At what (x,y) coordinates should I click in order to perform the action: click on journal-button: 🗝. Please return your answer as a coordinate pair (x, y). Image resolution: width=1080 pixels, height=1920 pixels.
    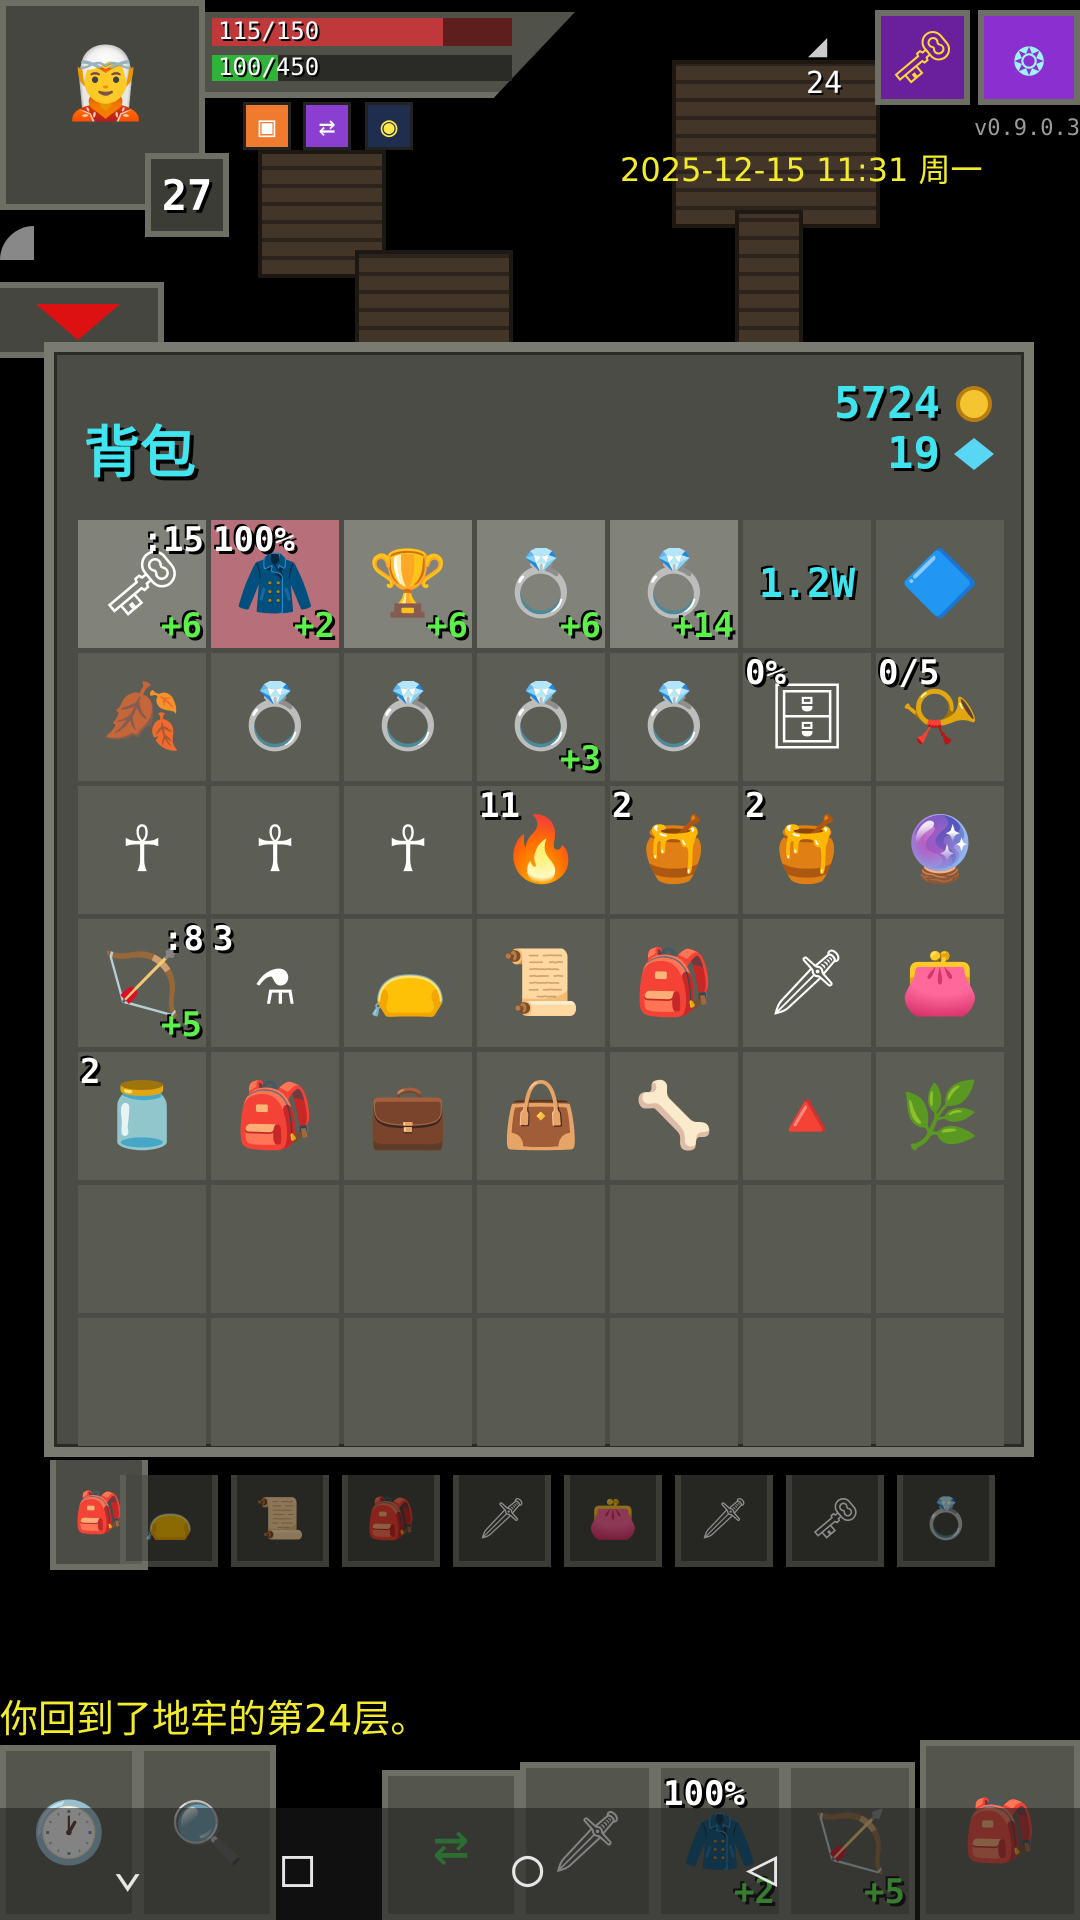
    Looking at the image, I should click on (922, 57).